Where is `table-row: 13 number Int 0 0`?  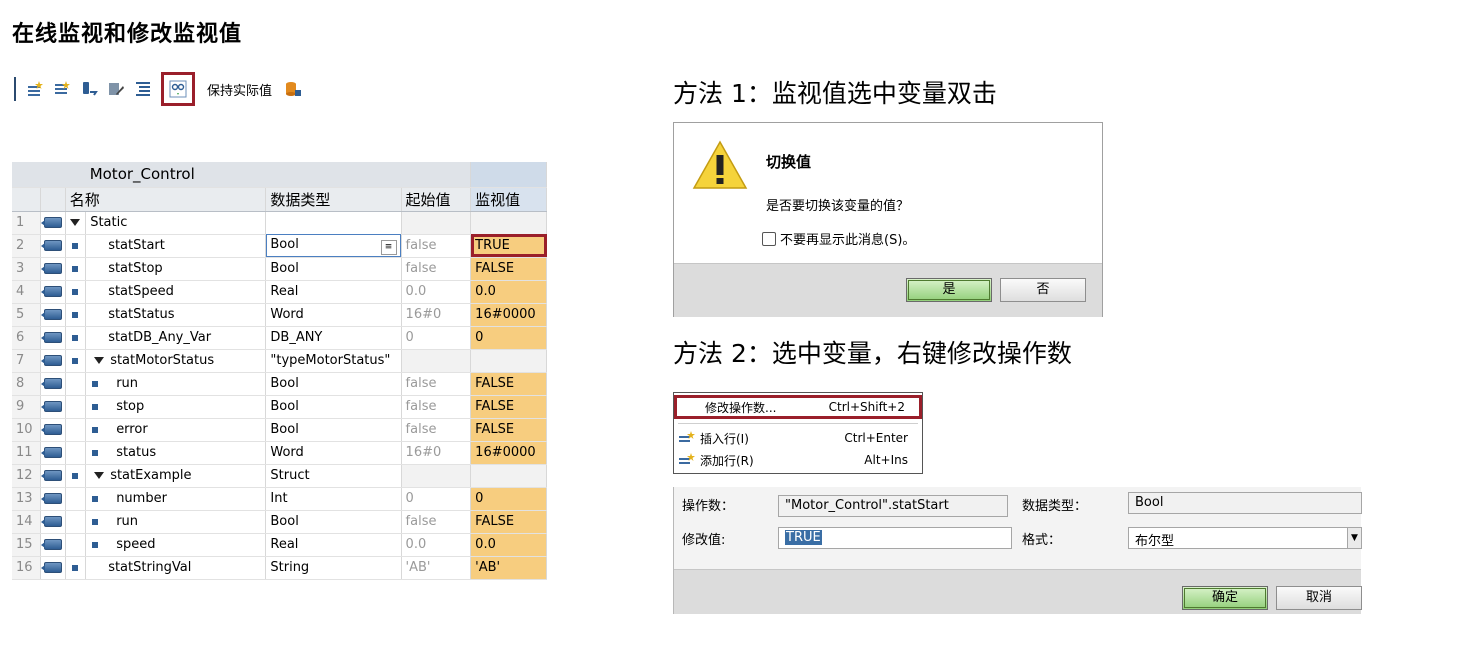 table-row: 13 number Int 0 0 is located at coordinates (279, 499).